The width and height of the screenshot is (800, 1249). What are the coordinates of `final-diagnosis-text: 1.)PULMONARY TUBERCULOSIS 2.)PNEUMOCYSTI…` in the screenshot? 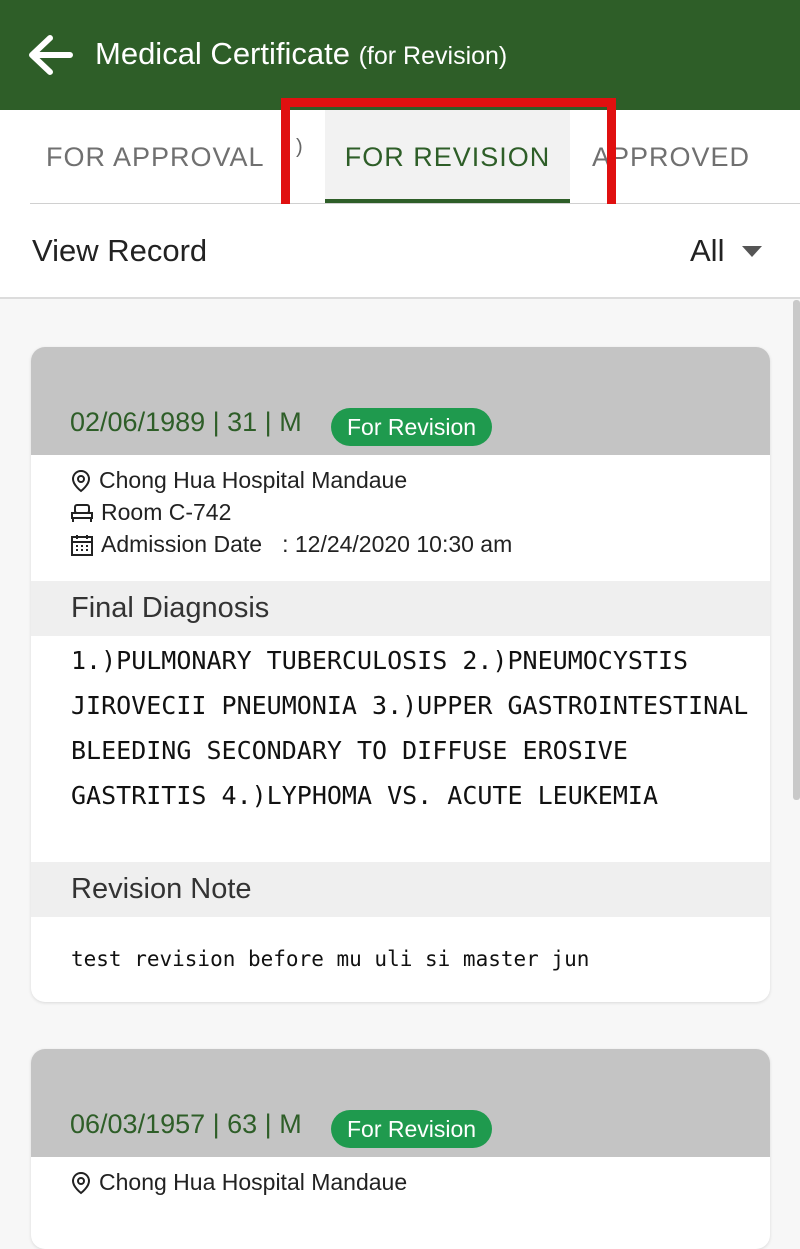 It's located at (410, 728).